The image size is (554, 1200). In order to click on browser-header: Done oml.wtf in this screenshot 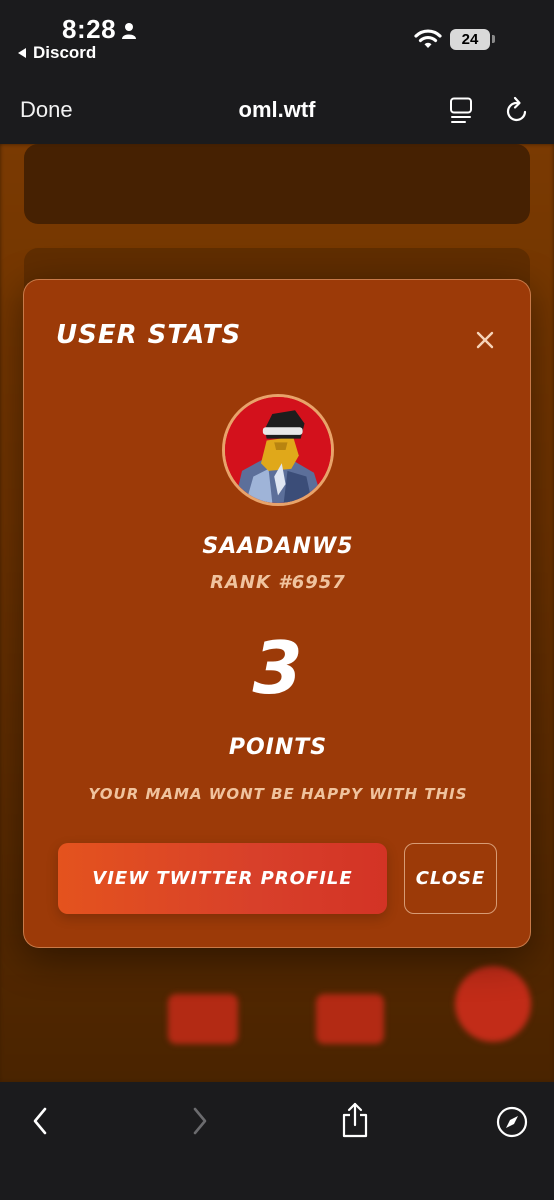, I will do `click(277, 111)`.